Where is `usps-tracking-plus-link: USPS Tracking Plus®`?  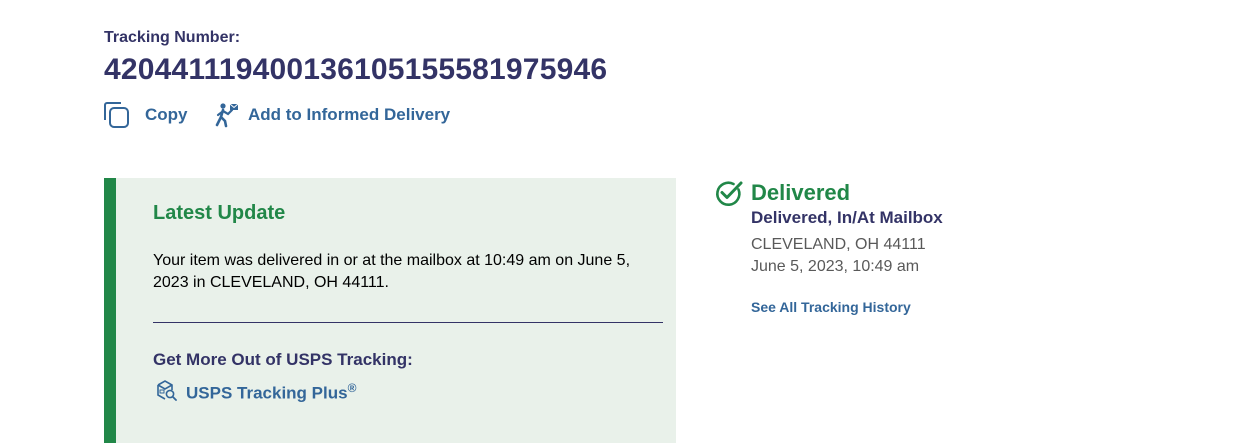 usps-tracking-plus-link: USPS Tracking Plus® is located at coordinates (256, 392).